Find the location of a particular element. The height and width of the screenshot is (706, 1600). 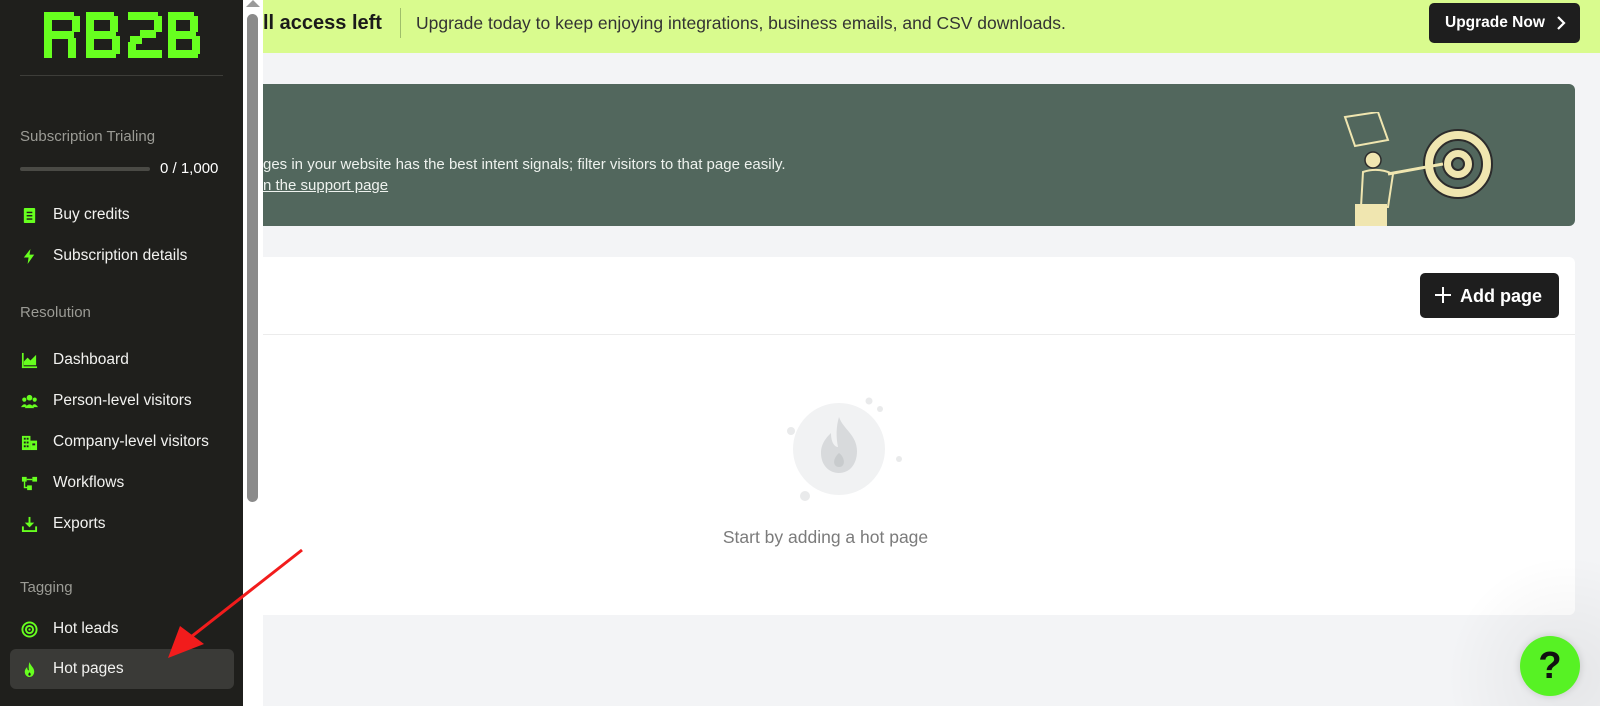

section-label-resolution: Resolution is located at coordinates (55, 312).